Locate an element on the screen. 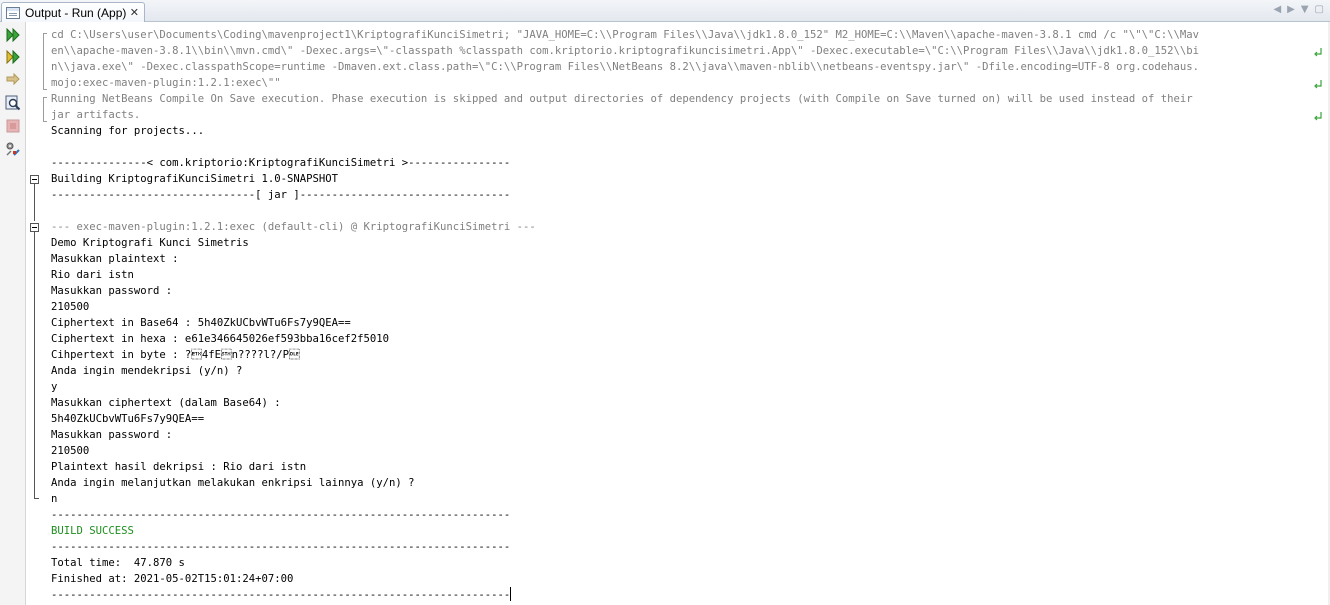  inspect-icon is located at coordinates (13, 103).